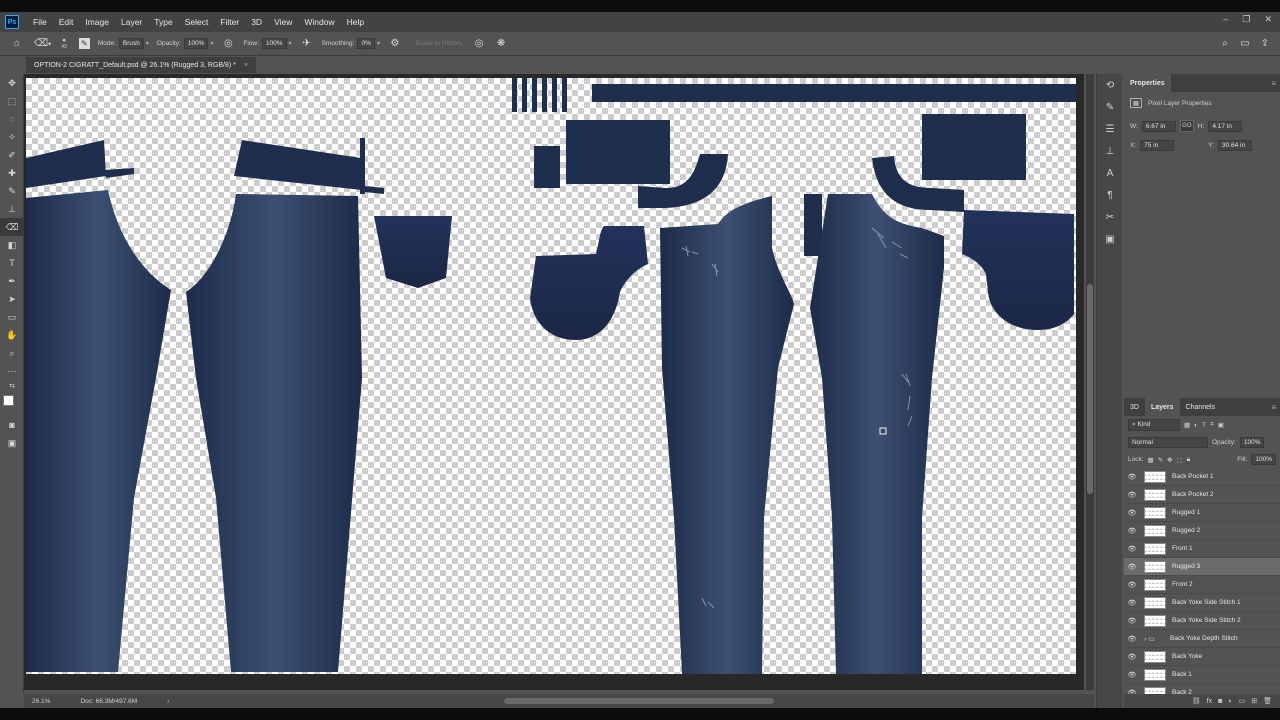 The width and height of the screenshot is (1280, 720). Describe the element at coordinates (228, 44) in the screenshot. I see `pressure-opacity-icon: ◎` at that location.